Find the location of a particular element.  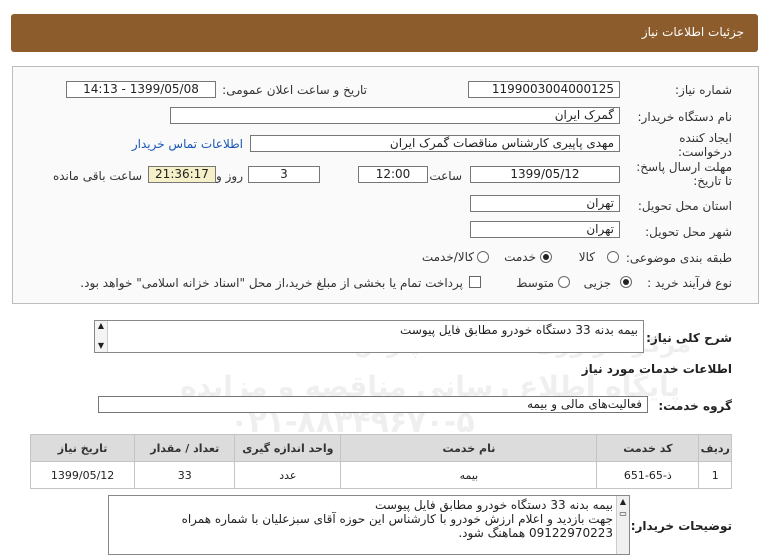

announce-field: 1399/05/08 - 14:13 is located at coordinates (141, 89).